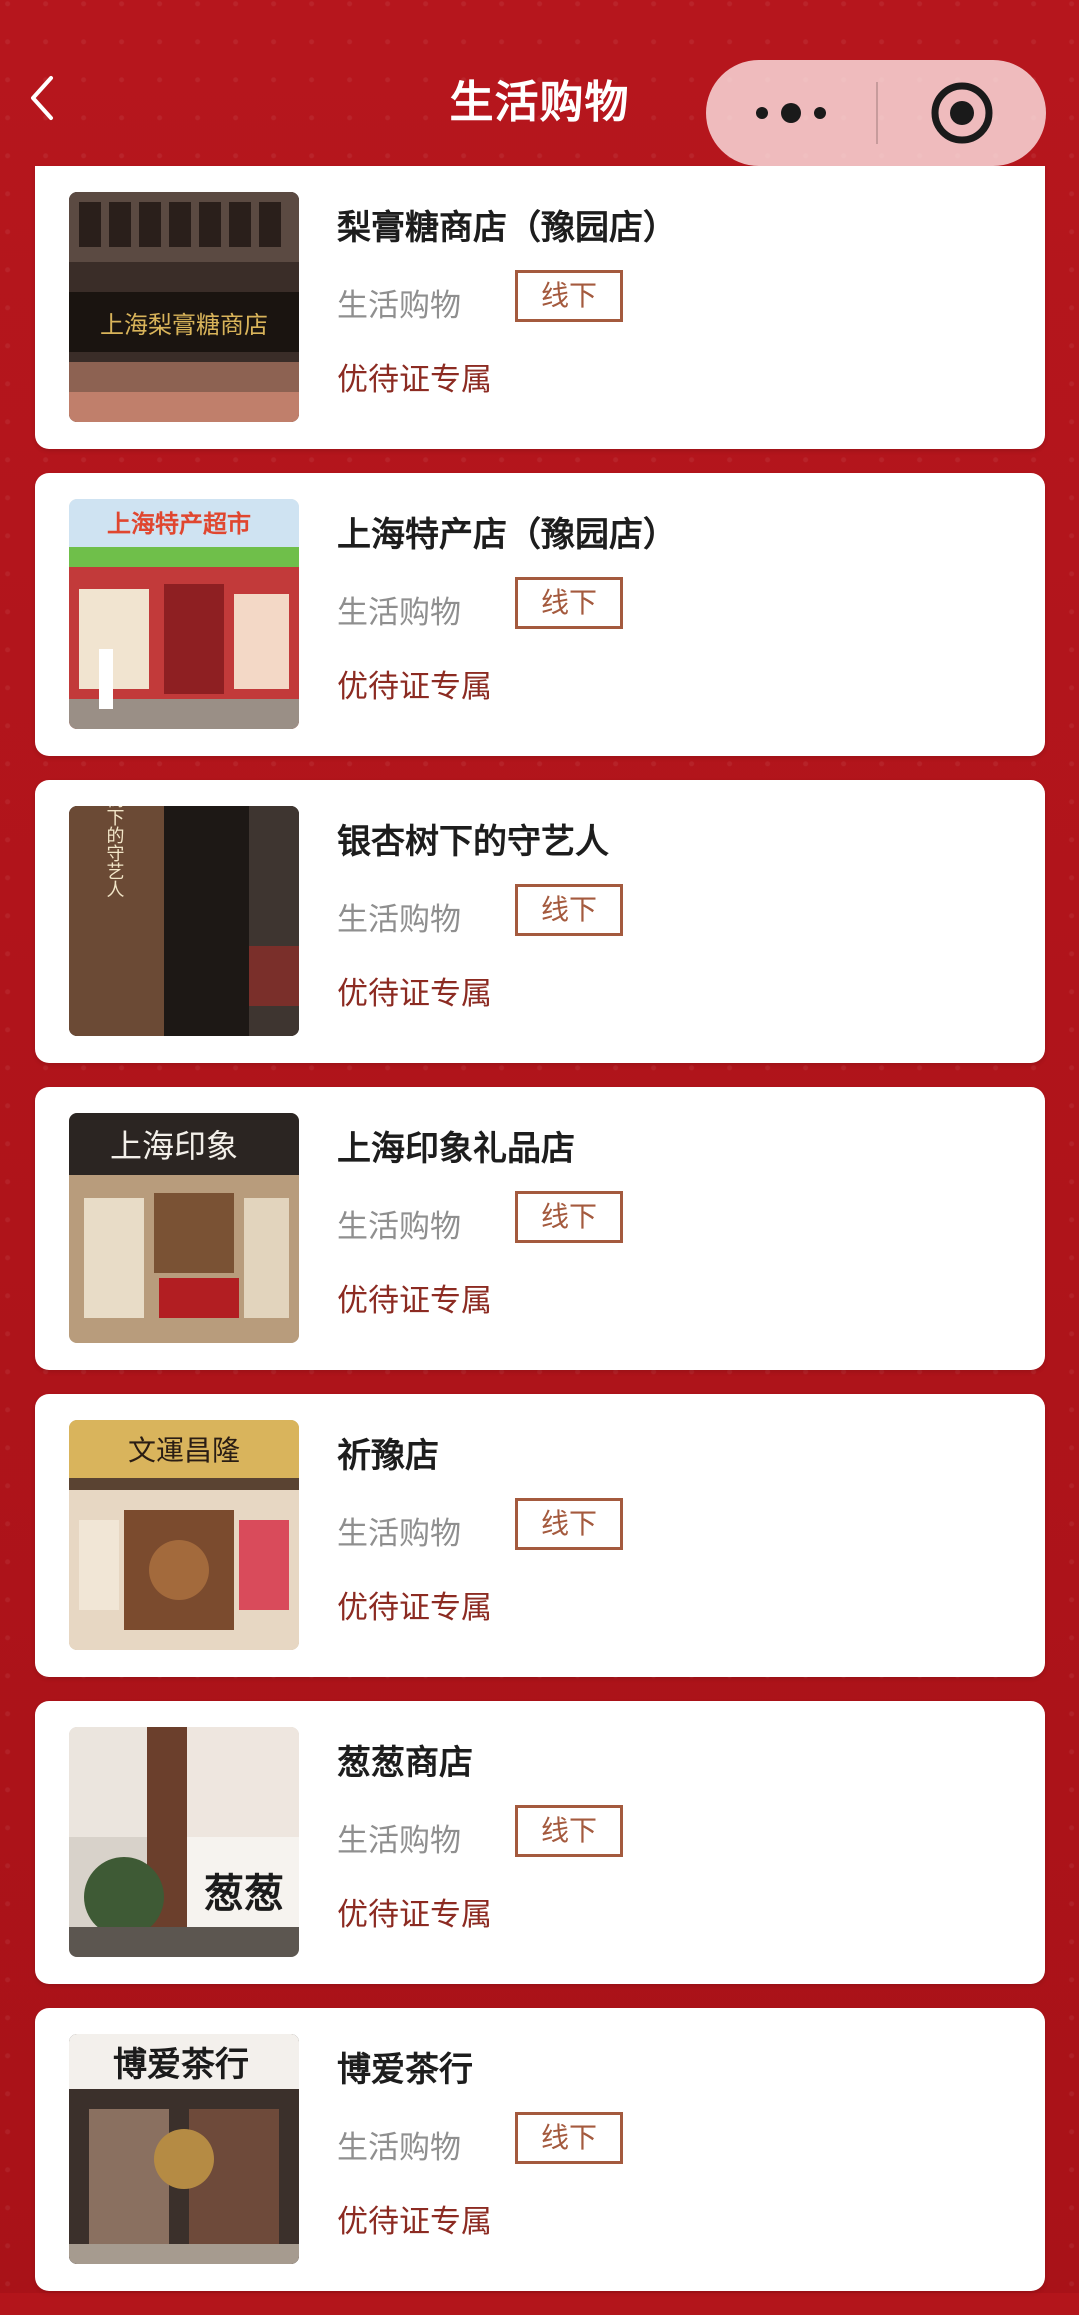 Image resolution: width=1079 pixels, height=2315 pixels. What do you see at coordinates (539, 85) in the screenshot?
I see `top-navigation-bar: 生活购物` at bounding box center [539, 85].